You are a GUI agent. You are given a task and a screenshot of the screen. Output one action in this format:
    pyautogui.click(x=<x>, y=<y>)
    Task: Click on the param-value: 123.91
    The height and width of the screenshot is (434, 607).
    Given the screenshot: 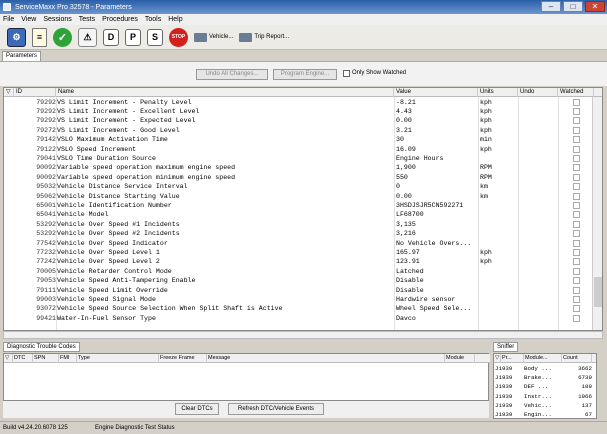 What is the action you would take?
    pyautogui.click(x=437, y=261)
    